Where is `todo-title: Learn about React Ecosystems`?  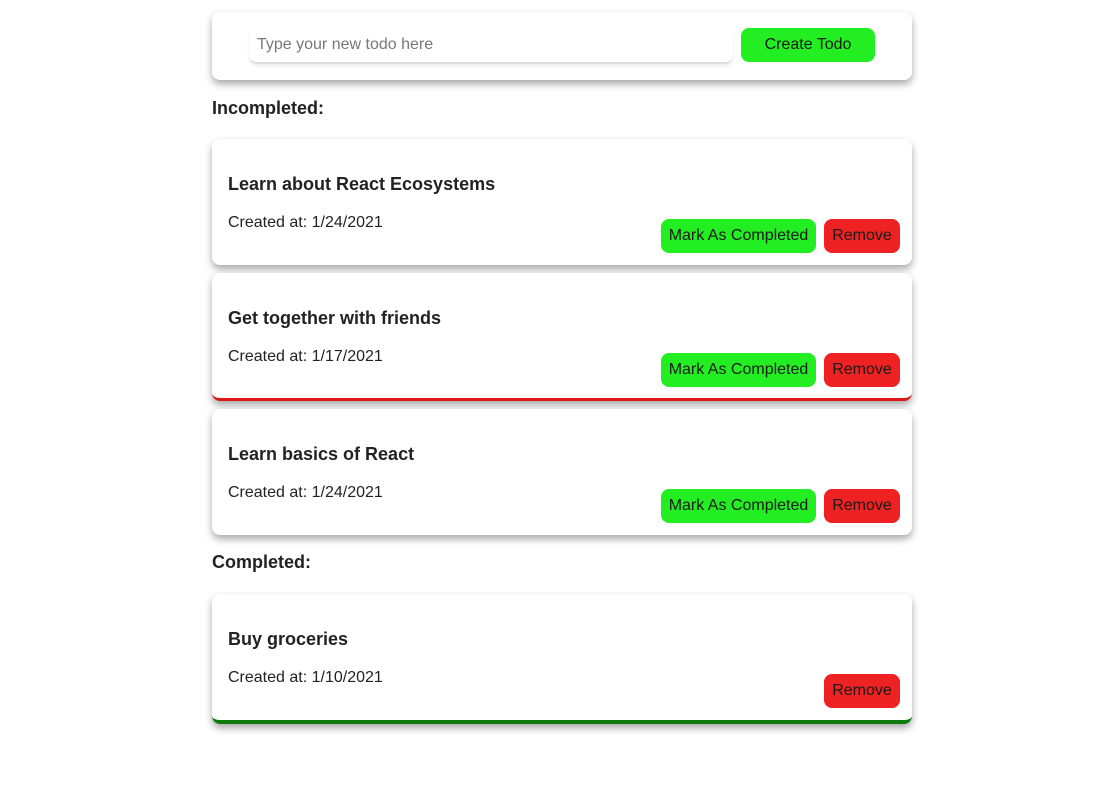 todo-title: Learn about React Ecosystems is located at coordinates (362, 184).